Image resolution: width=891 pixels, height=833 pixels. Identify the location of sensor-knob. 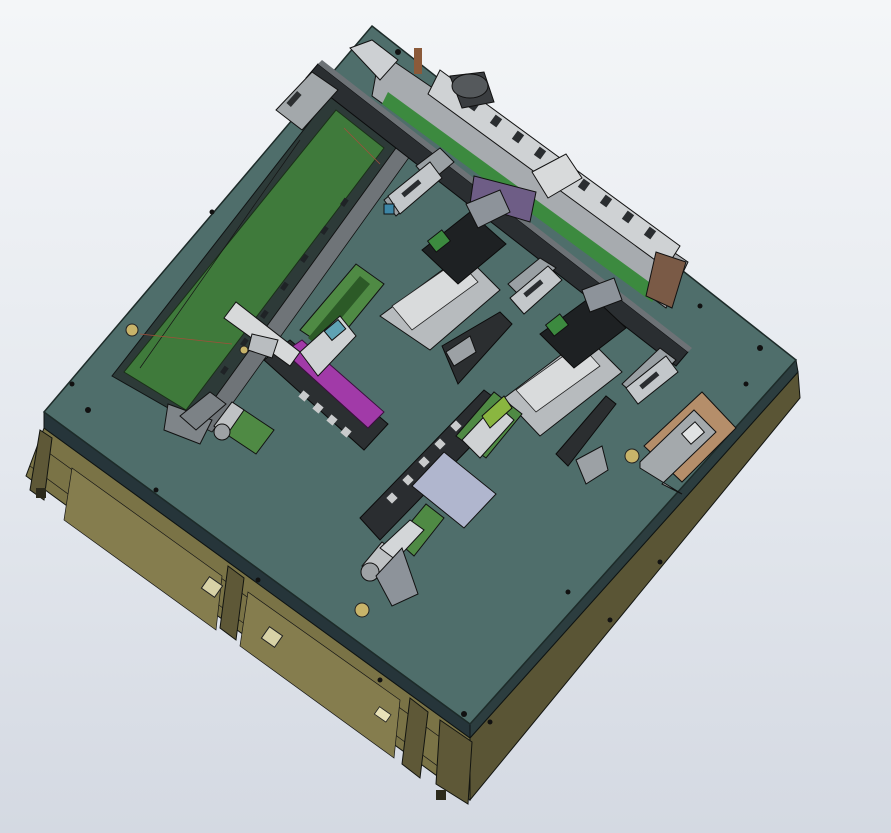
(132, 330).